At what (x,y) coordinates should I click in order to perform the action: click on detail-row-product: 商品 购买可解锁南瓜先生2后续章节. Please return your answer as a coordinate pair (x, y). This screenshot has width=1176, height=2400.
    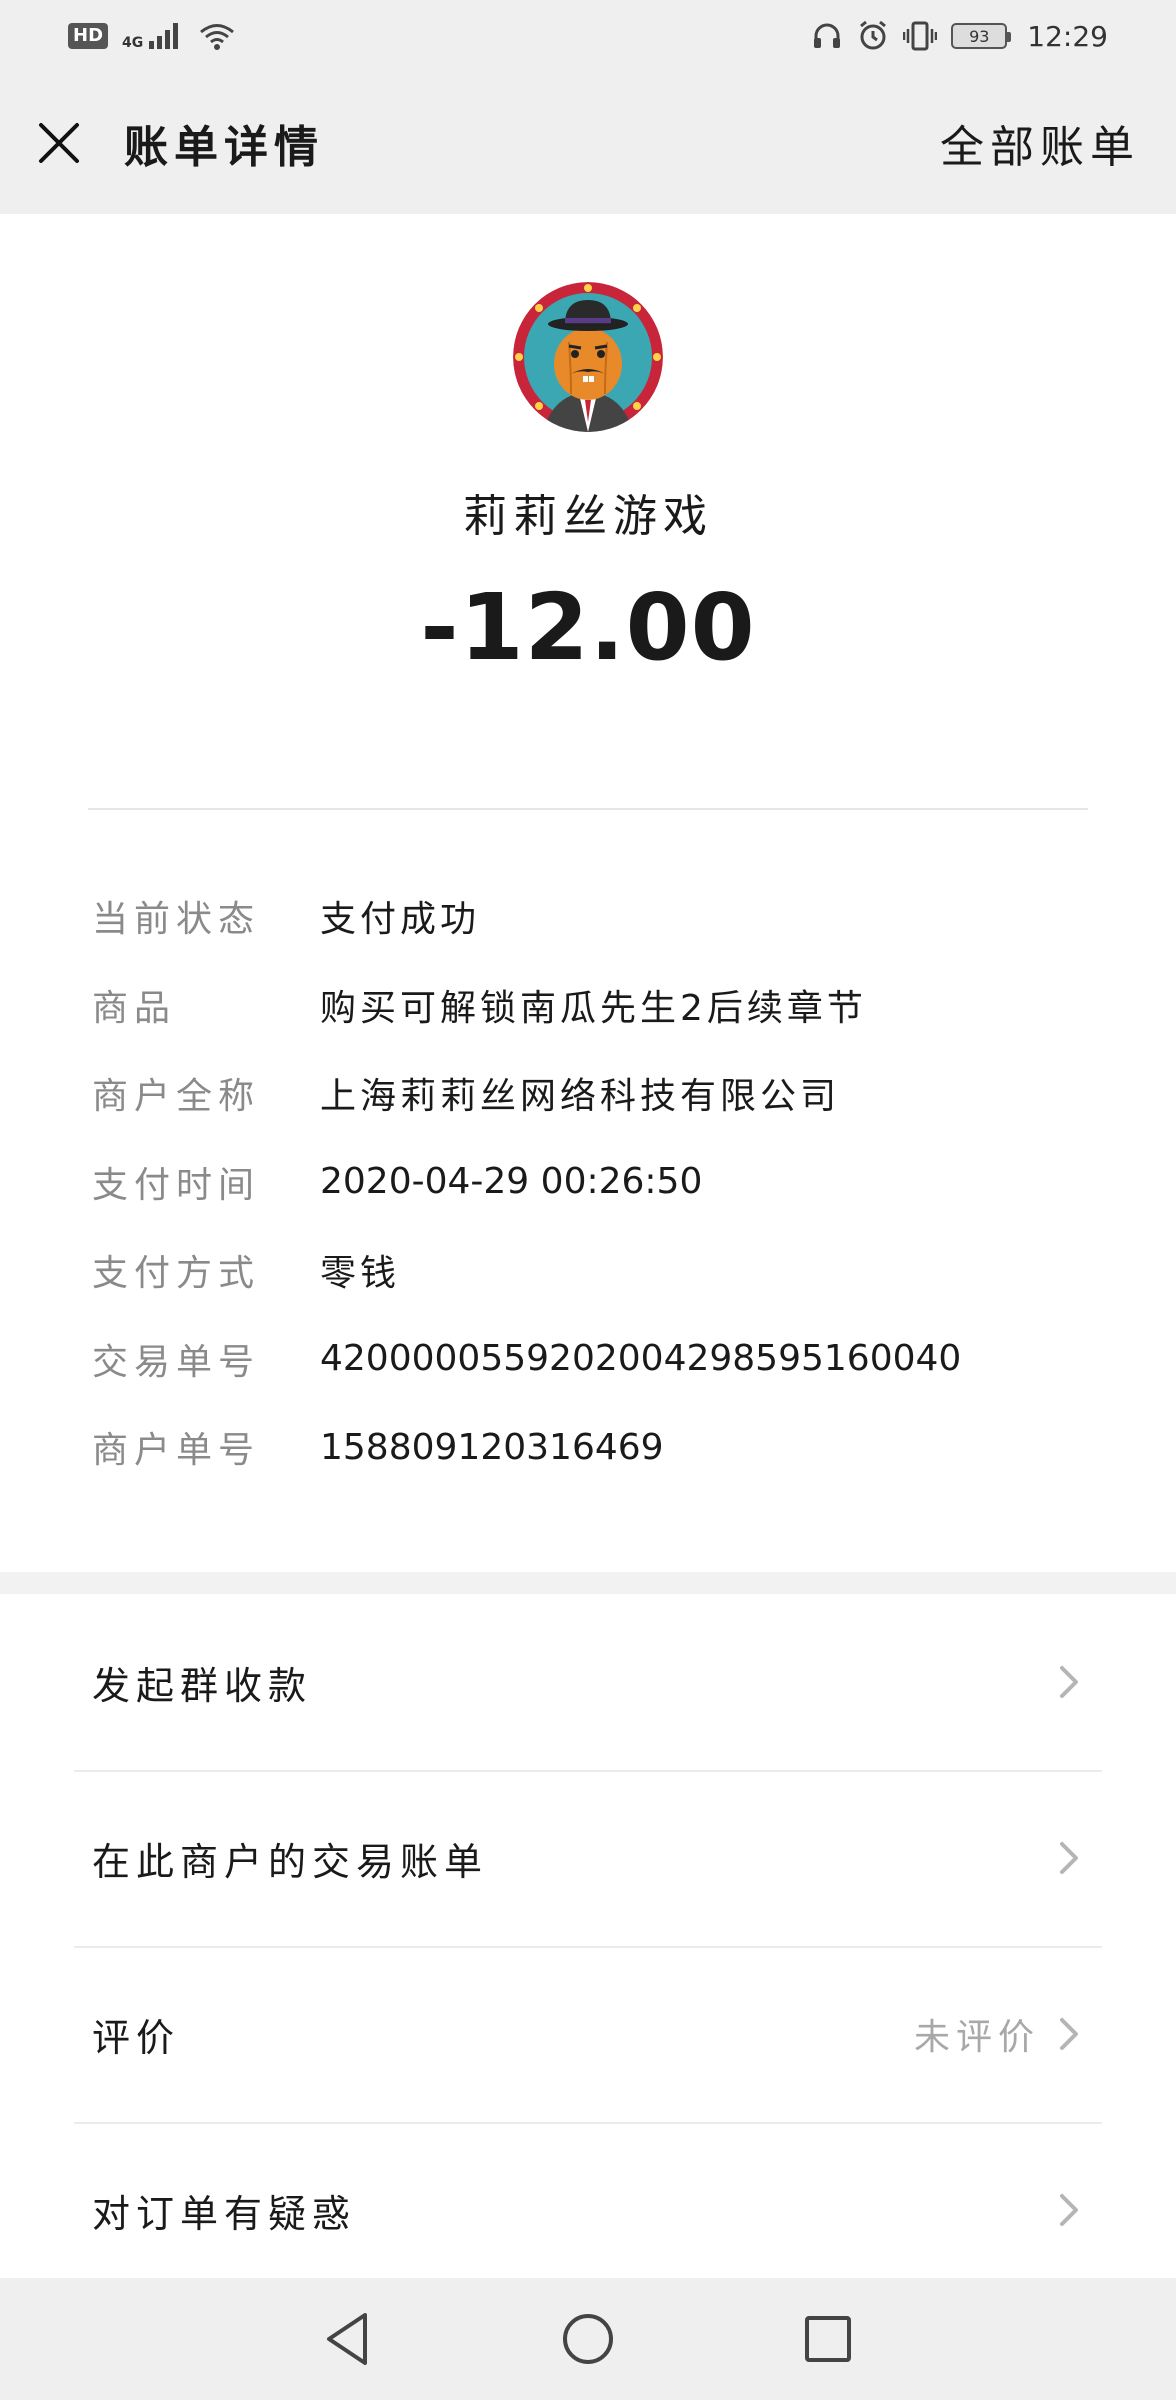
    Looking at the image, I should click on (592, 1005).